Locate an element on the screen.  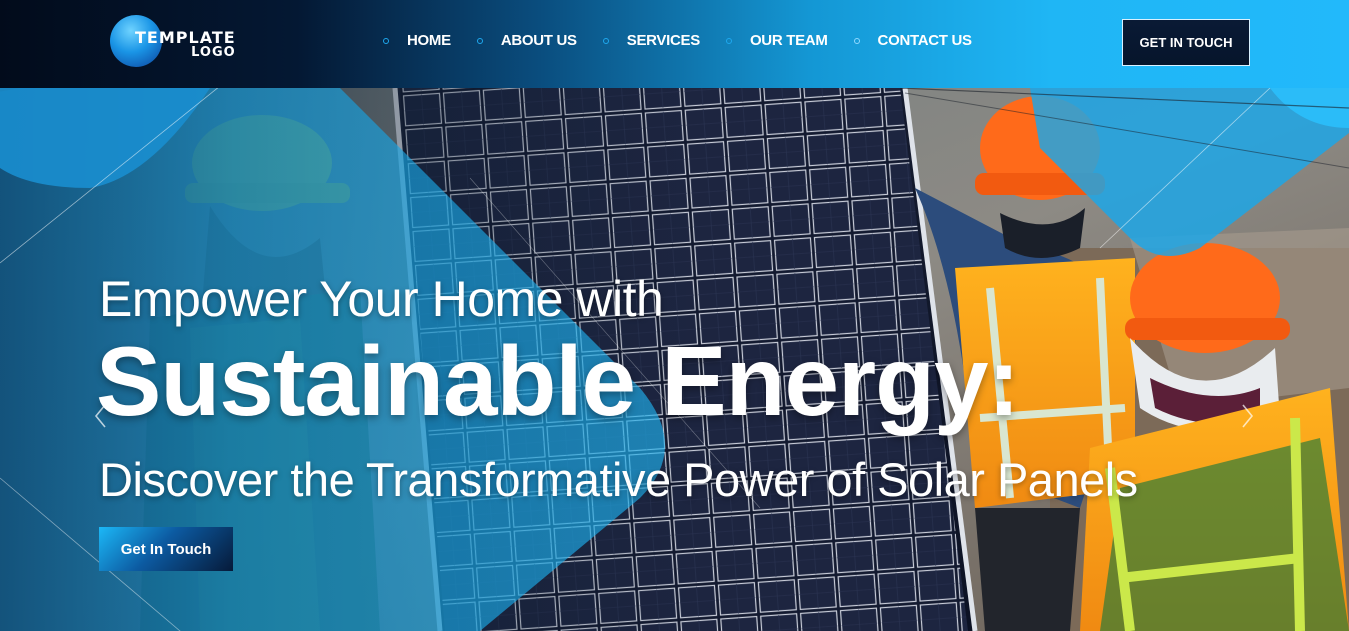
nav-item-about-us: ABOUT US is located at coordinates (526, 40).